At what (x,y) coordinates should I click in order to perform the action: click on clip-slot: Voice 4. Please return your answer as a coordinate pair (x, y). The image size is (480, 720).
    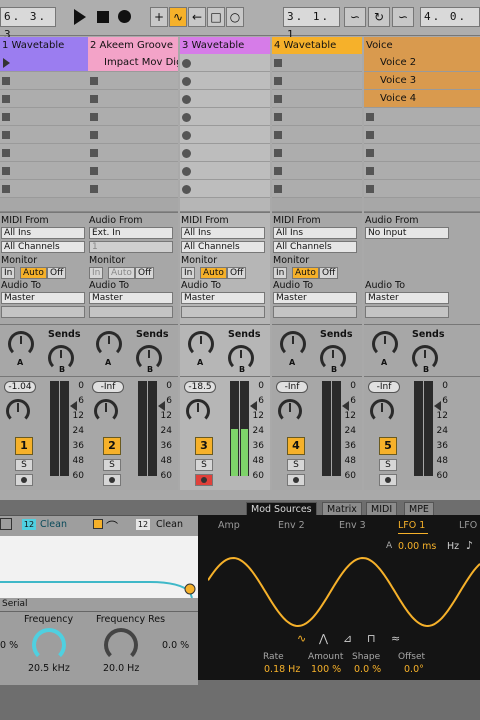
    Looking at the image, I should click on (422, 99).